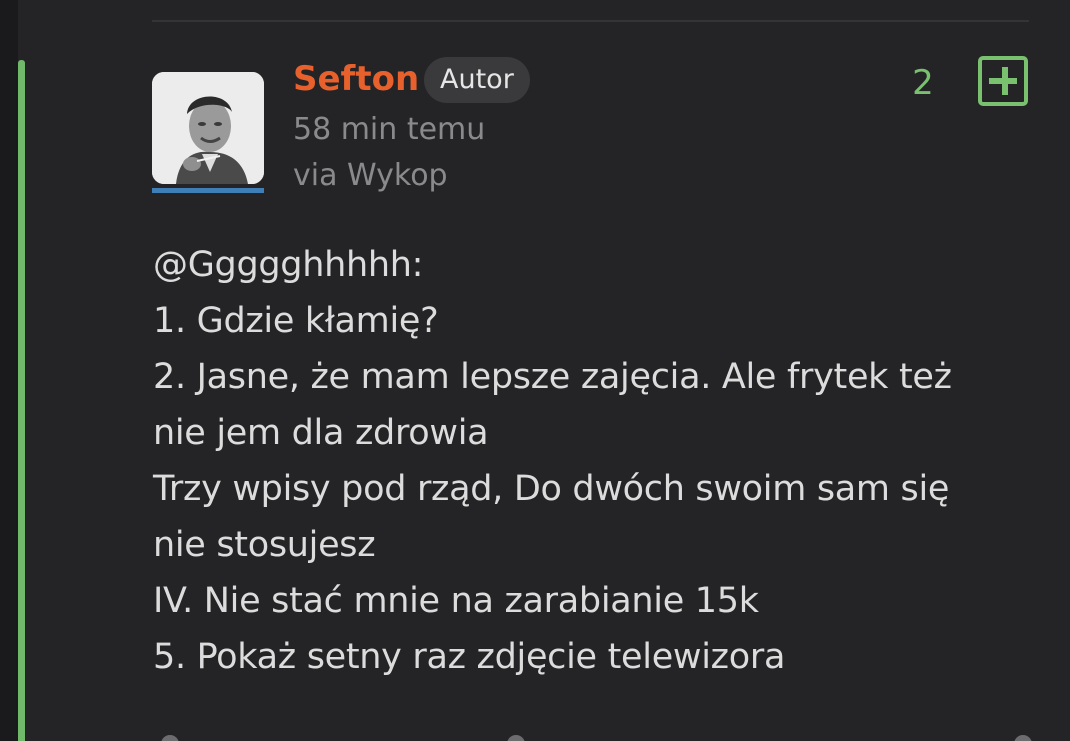 This screenshot has width=1070, height=741. What do you see at coordinates (264, 545) in the screenshot?
I see `comment-line: nie stosujesz` at bounding box center [264, 545].